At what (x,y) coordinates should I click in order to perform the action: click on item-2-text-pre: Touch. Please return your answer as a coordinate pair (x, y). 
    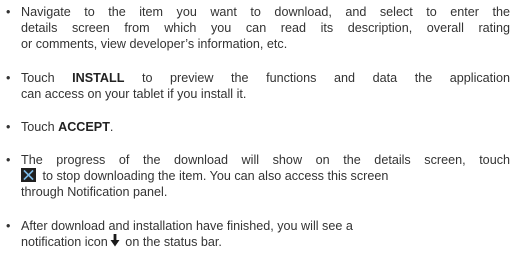
    Looking at the image, I should click on (47, 78).